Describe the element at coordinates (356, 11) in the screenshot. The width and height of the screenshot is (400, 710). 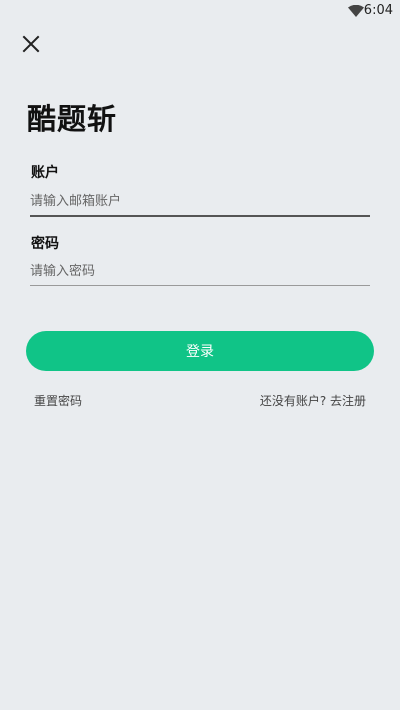
I see `wifi-icon` at that location.